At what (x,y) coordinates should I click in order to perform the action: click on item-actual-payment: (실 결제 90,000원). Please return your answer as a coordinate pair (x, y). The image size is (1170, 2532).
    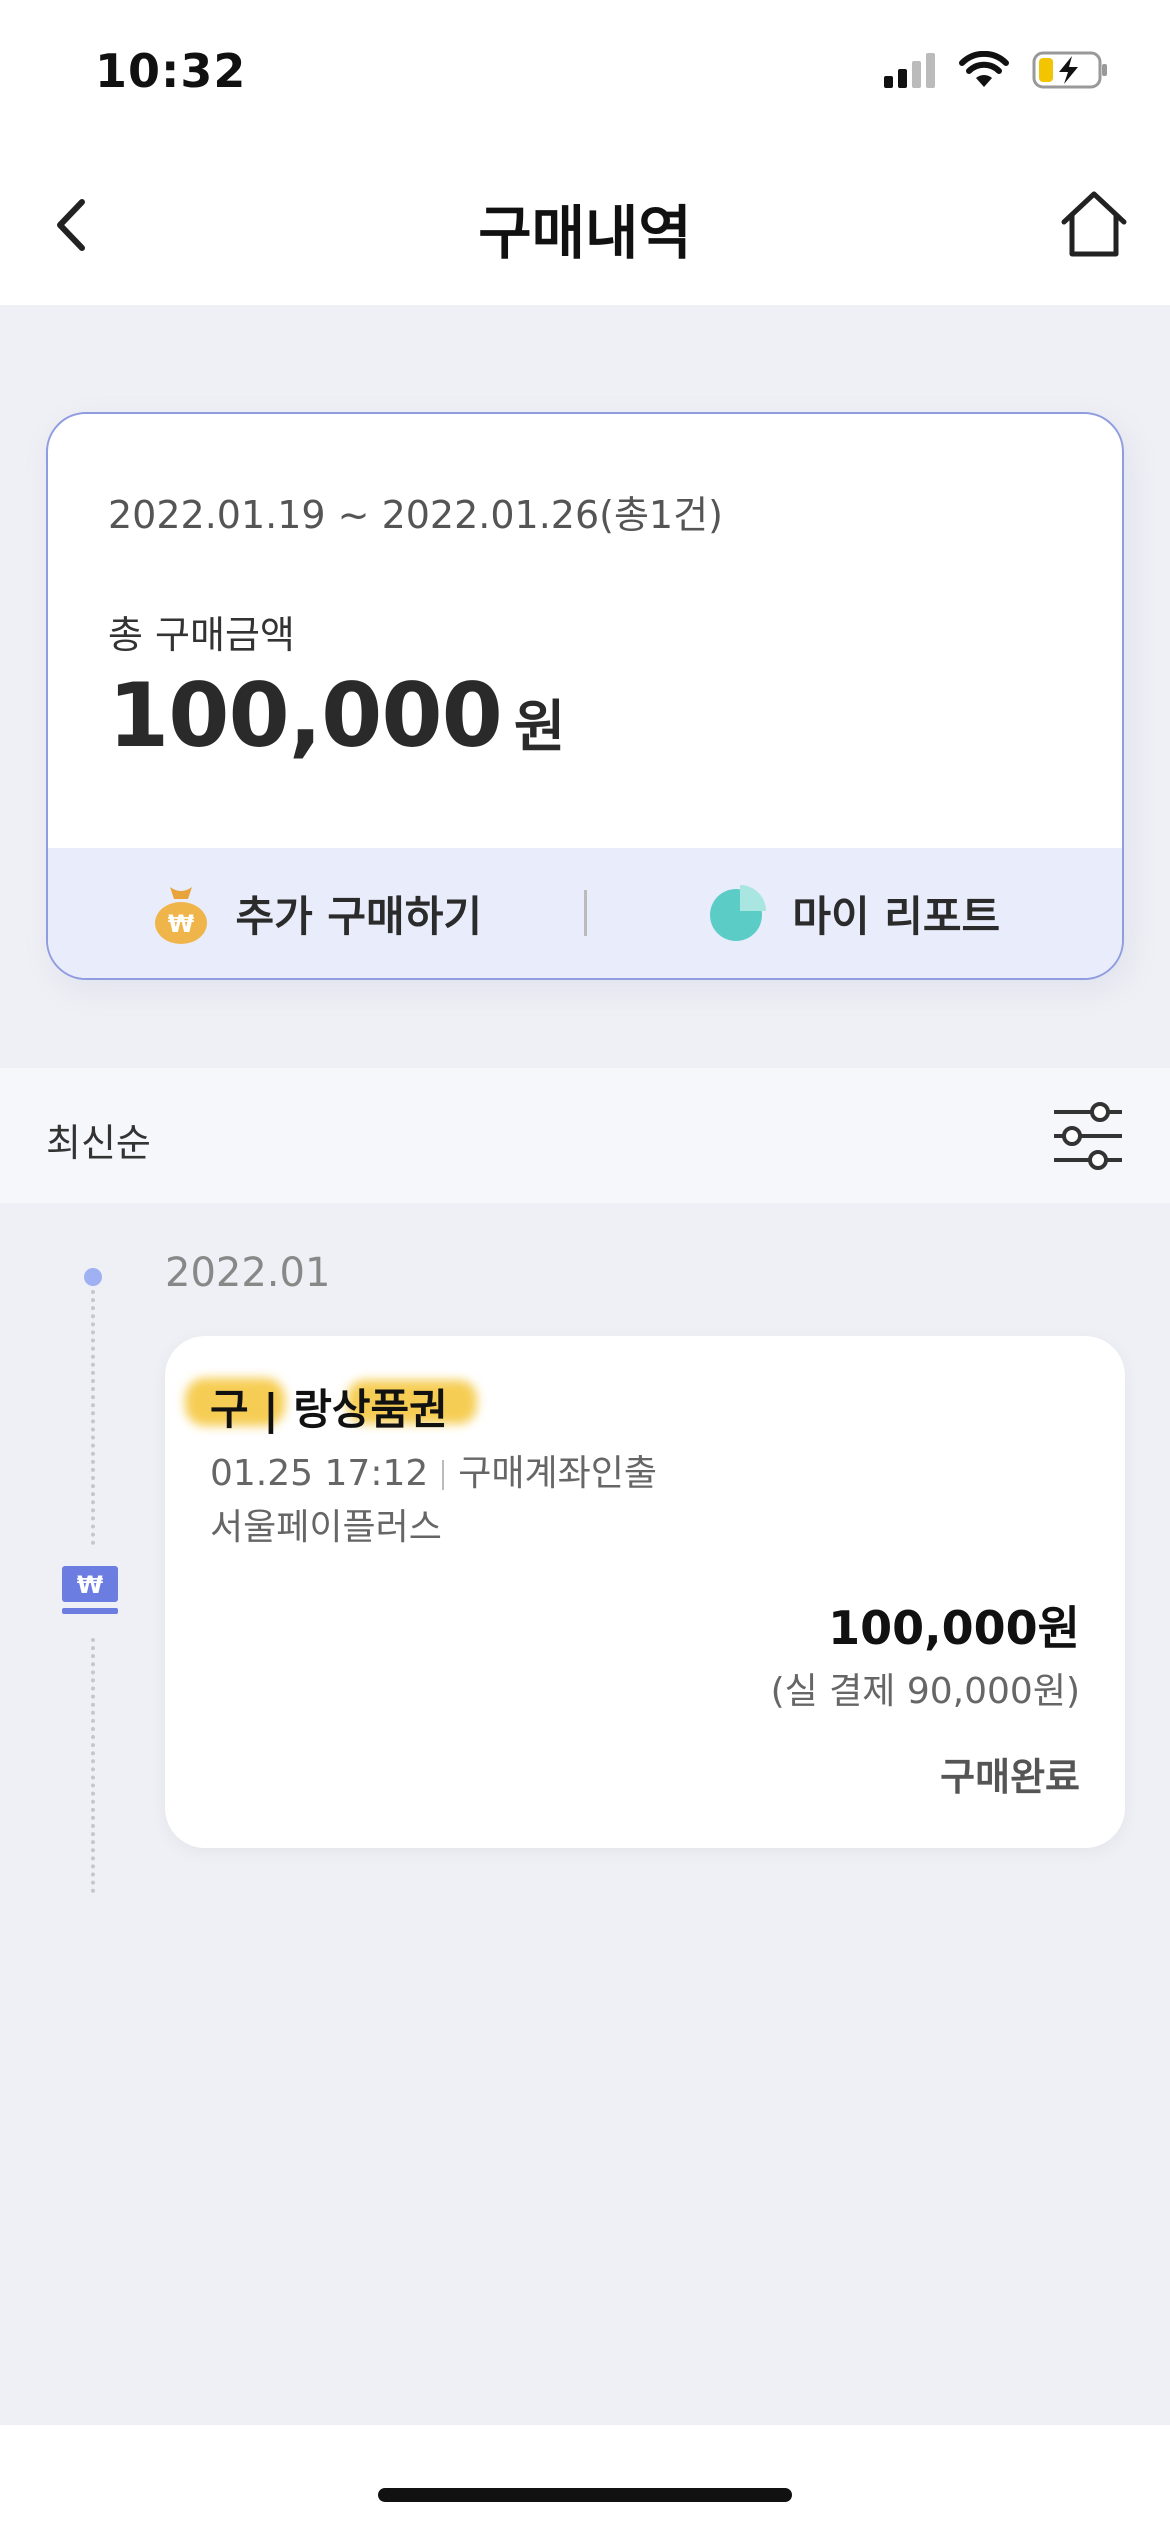
    Looking at the image, I should click on (925, 1691).